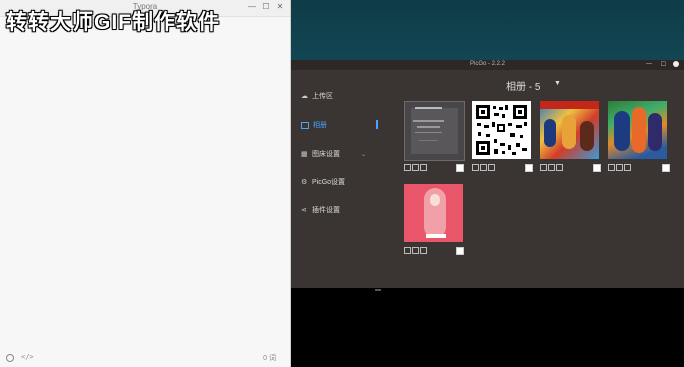 Image resolution: width=684 pixels, height=367 pixels. Describe the element at coordinates (433, 213) in the screenshot. I see `gallery-thumbnail-anime-pink` at that location.